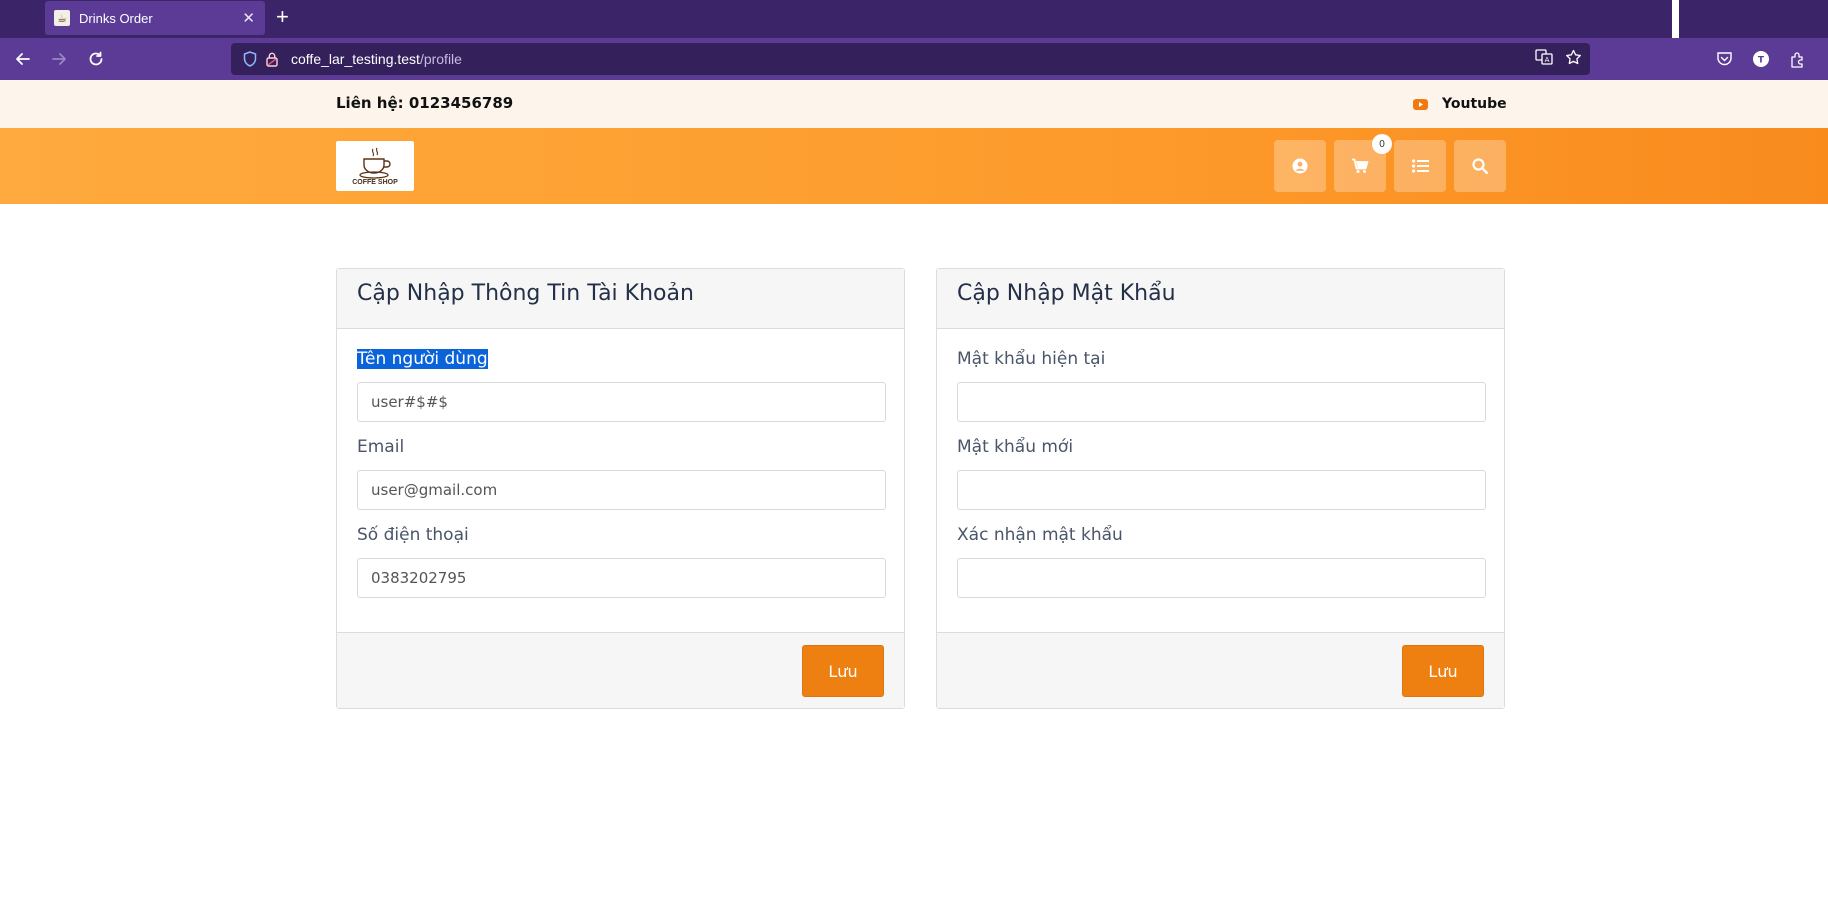 This screenshot has width=1828, height=909. I want to click on tab-title: Drinks Order, so click(116, 18).